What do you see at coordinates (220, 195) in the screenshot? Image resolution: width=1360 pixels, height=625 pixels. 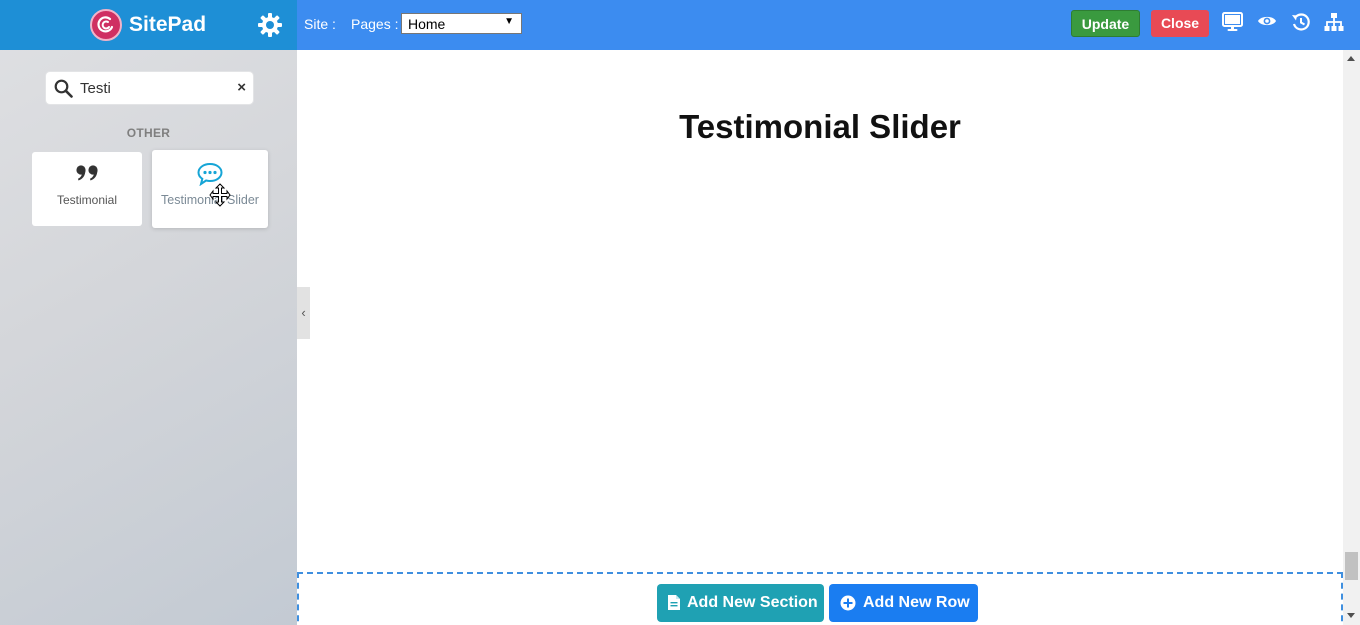 I see `move-cursor-icon` at bounding box center [220, 195].